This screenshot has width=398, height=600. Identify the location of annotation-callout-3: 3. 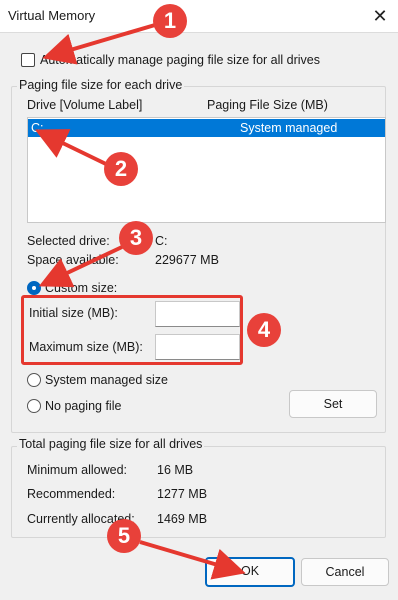
(136, 238).